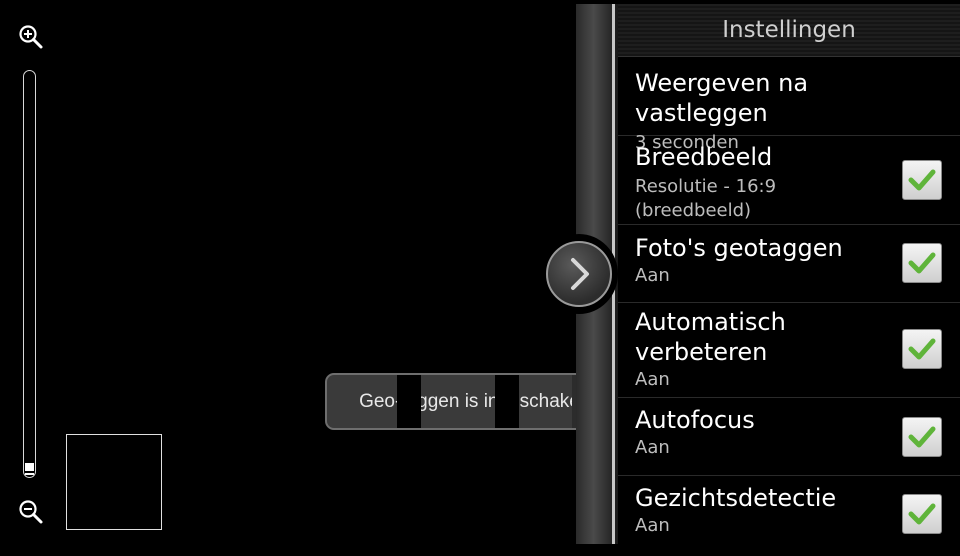 Image resolution: width=960 pixels, height=556 pixels. I want to click on setting-geotag: Foto's geotaggen Aan, so click(789, 264).